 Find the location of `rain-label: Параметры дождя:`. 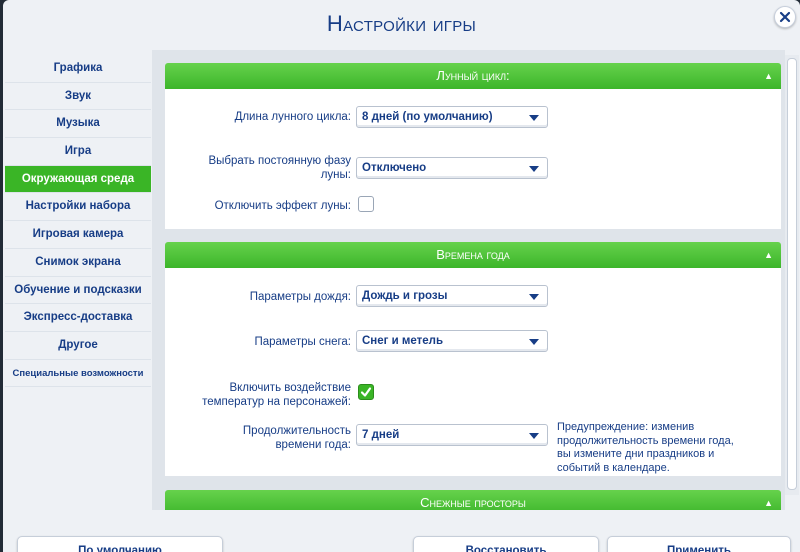

rain-label: Параметры дождя: is located at coordinates (300, 297).